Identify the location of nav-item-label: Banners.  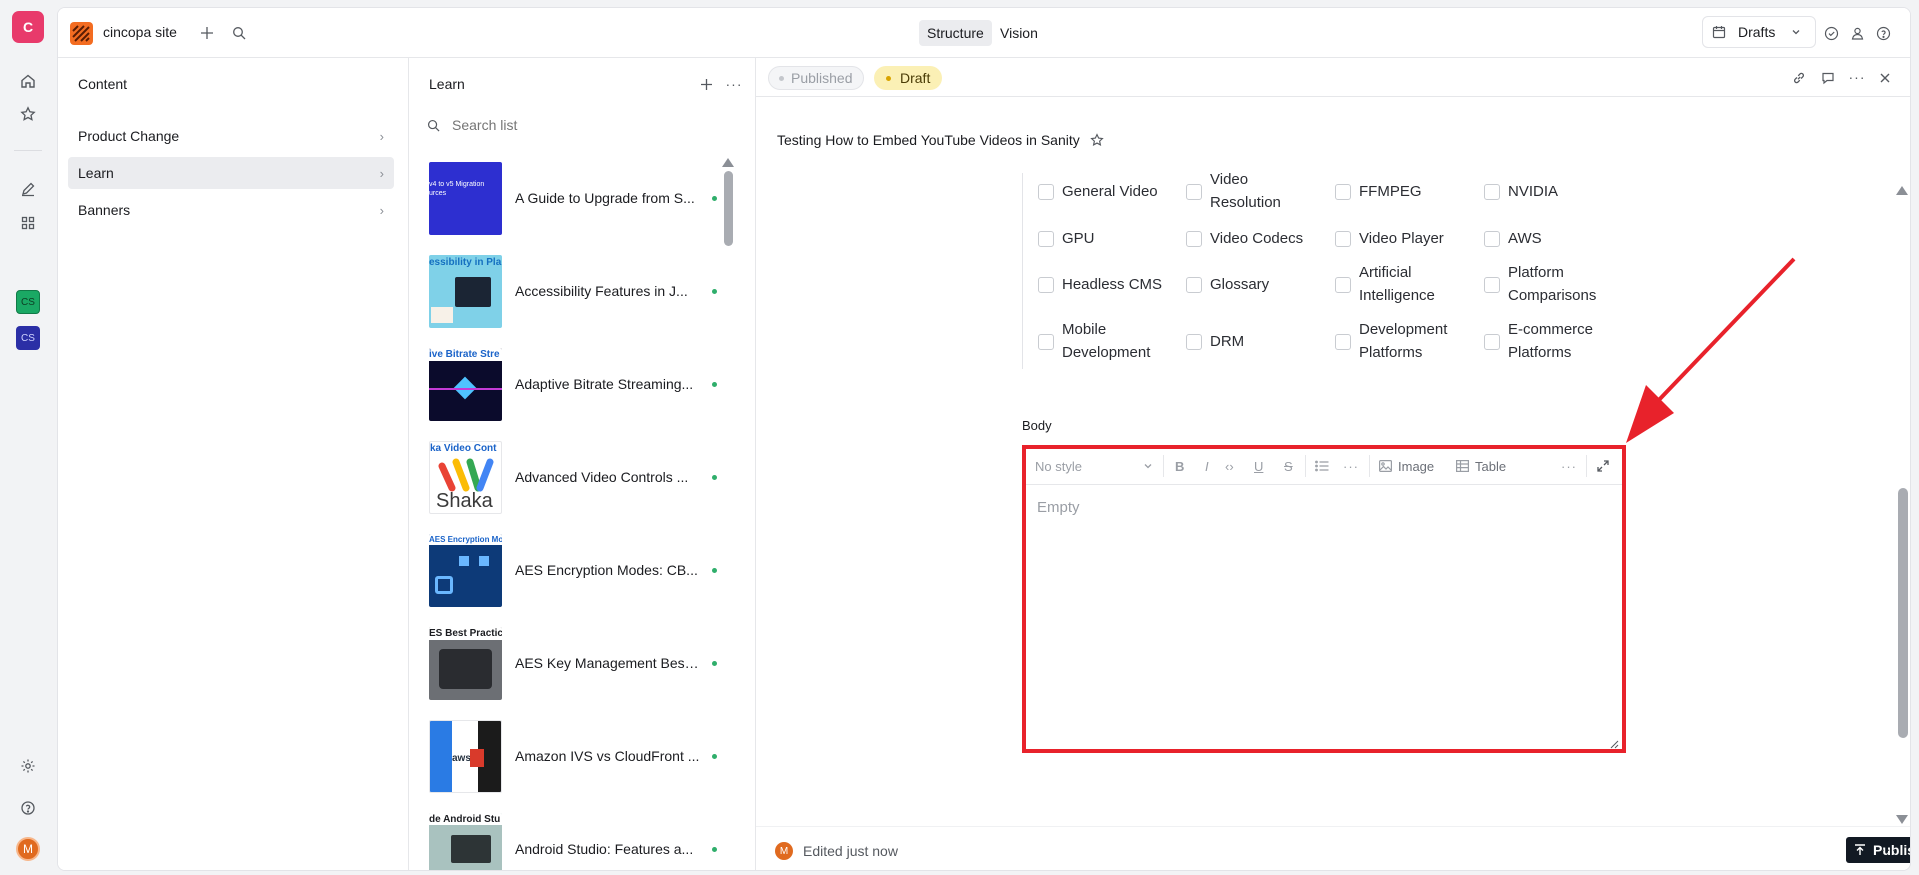
(104, 210).